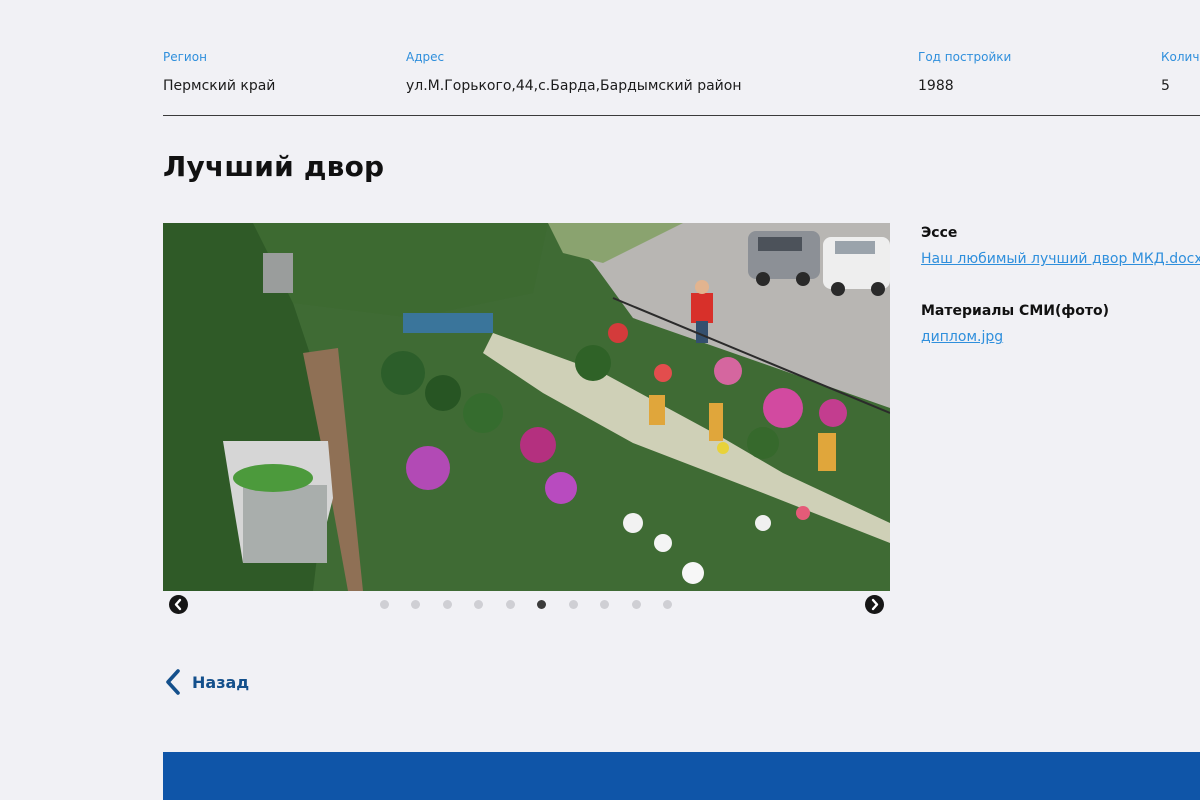 The height and width of the screenshot is (800, 1200). I want to click on chevron-left-icon, so click(173, 682).